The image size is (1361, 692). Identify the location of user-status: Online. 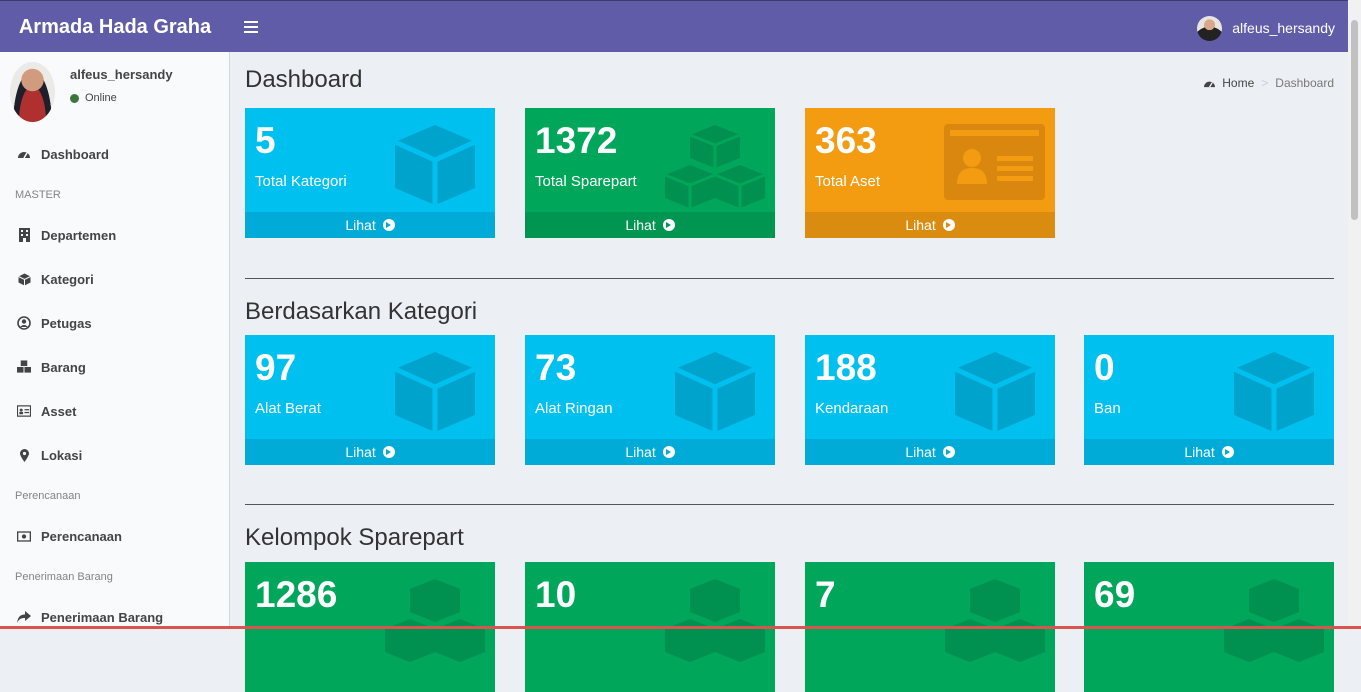
(93, 98).